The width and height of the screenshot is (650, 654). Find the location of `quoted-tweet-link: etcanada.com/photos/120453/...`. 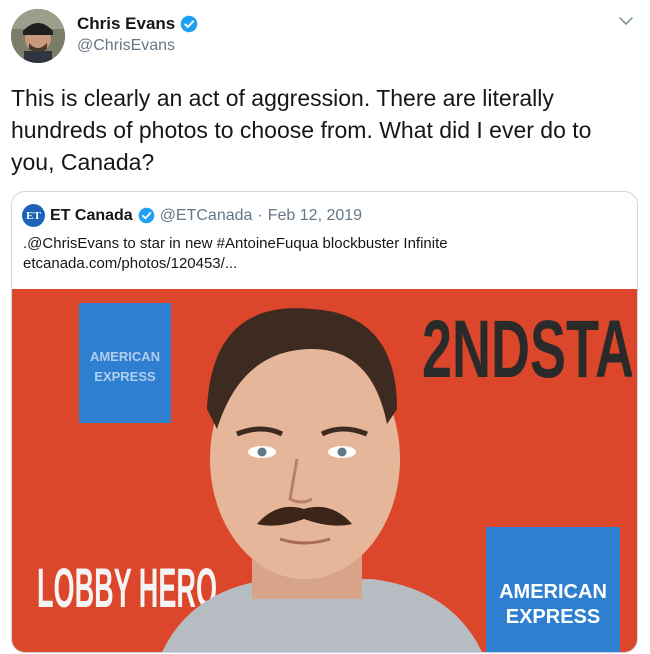

quoted-tweet-link: etcanada.com/photos/120453/... is located at coordinates (130, 263).